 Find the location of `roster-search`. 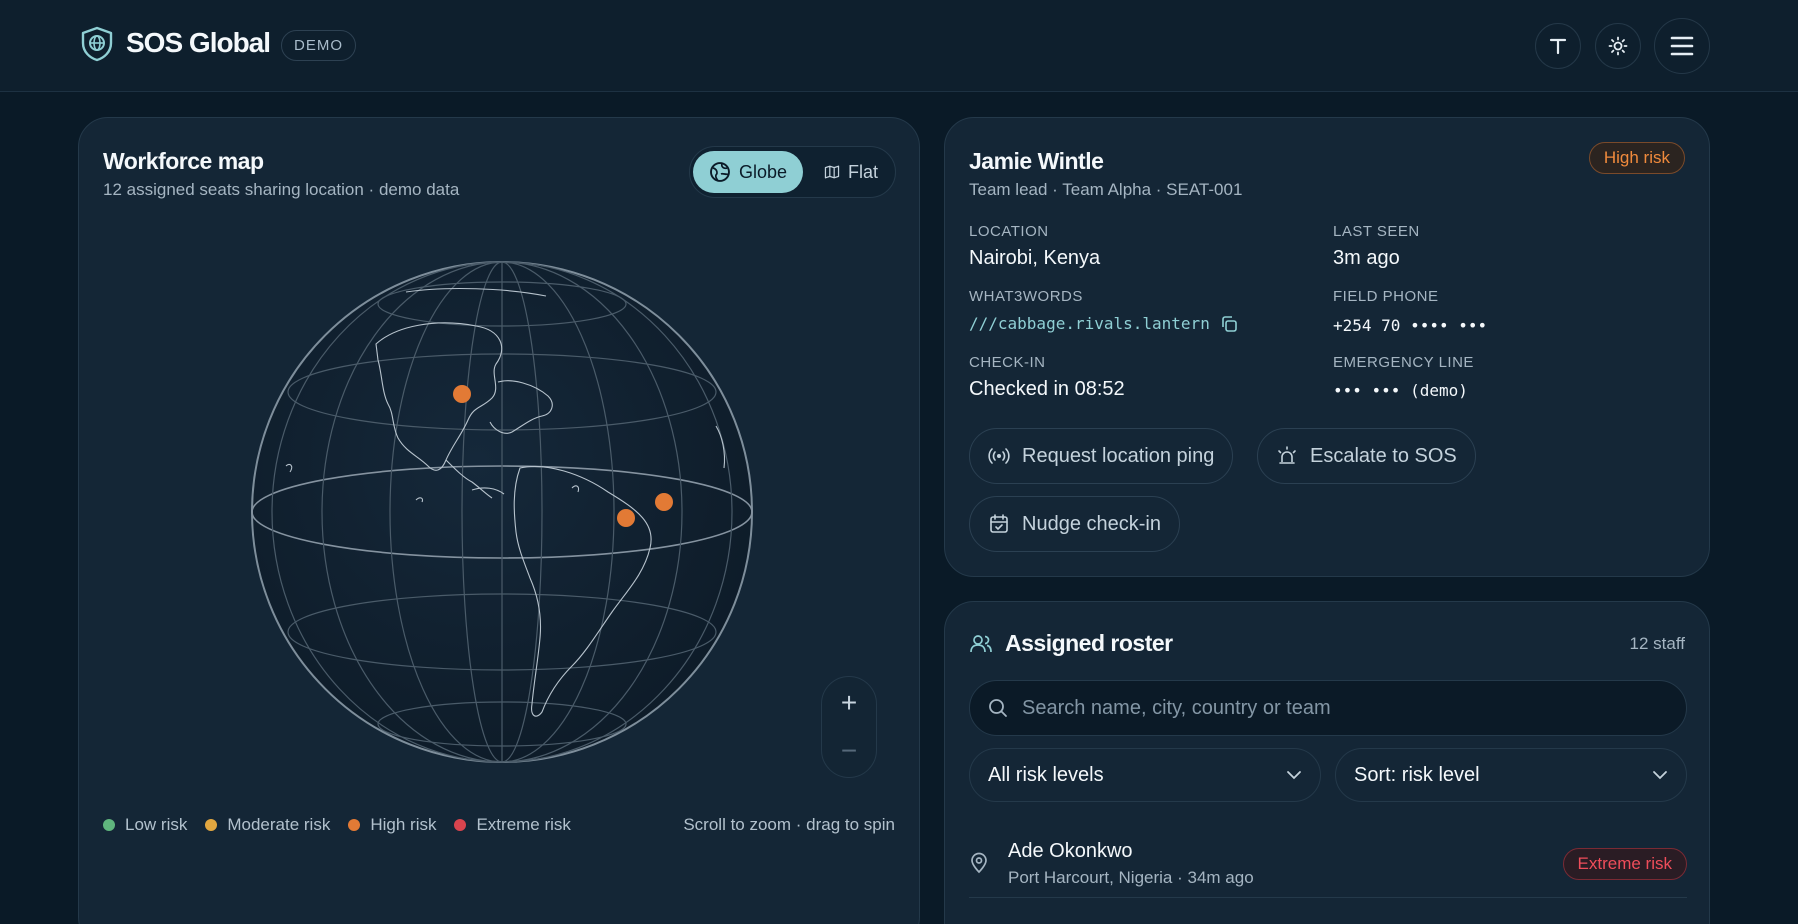

roster-search is located at coordinates (1328, 708).